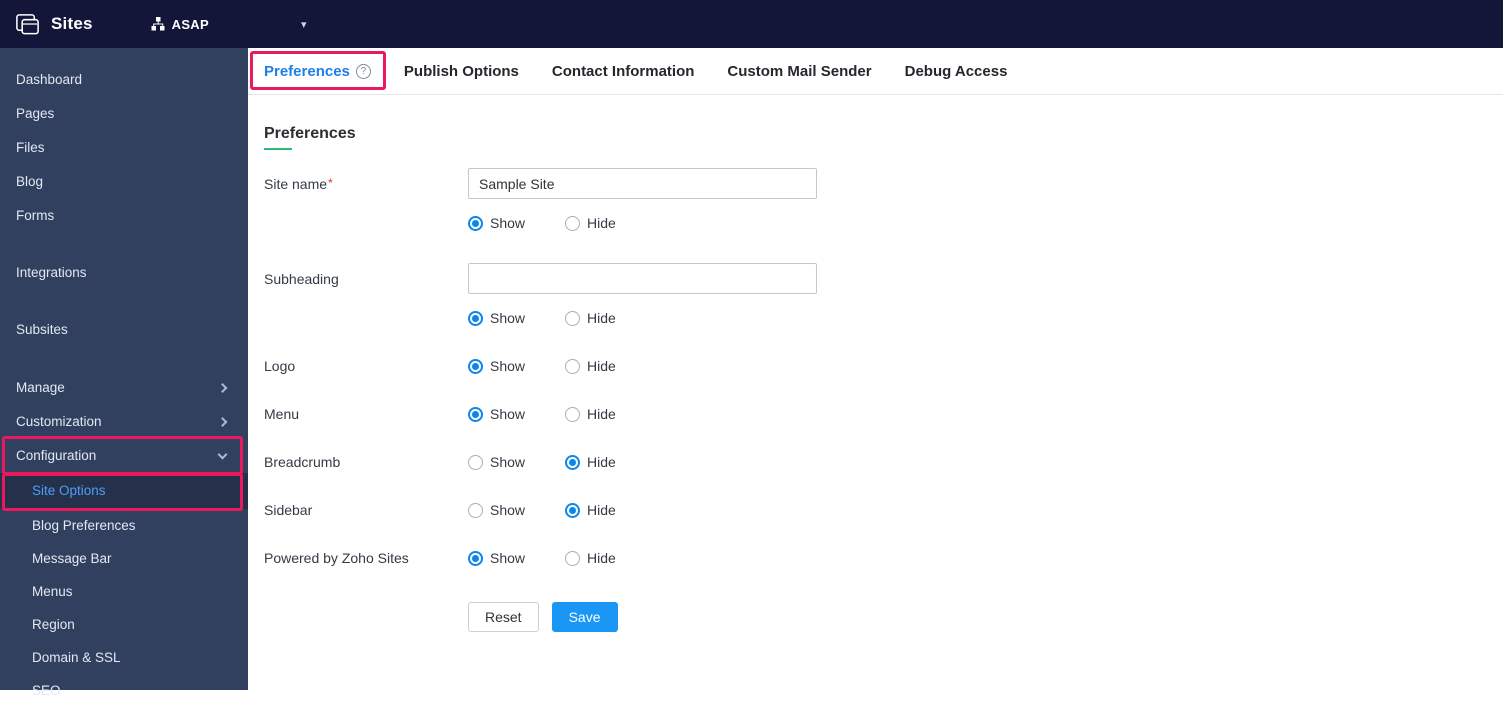 Image resolution: width=1503 pixels, height=707 pixels. I want to click on subheading-input, so click(642, 278).